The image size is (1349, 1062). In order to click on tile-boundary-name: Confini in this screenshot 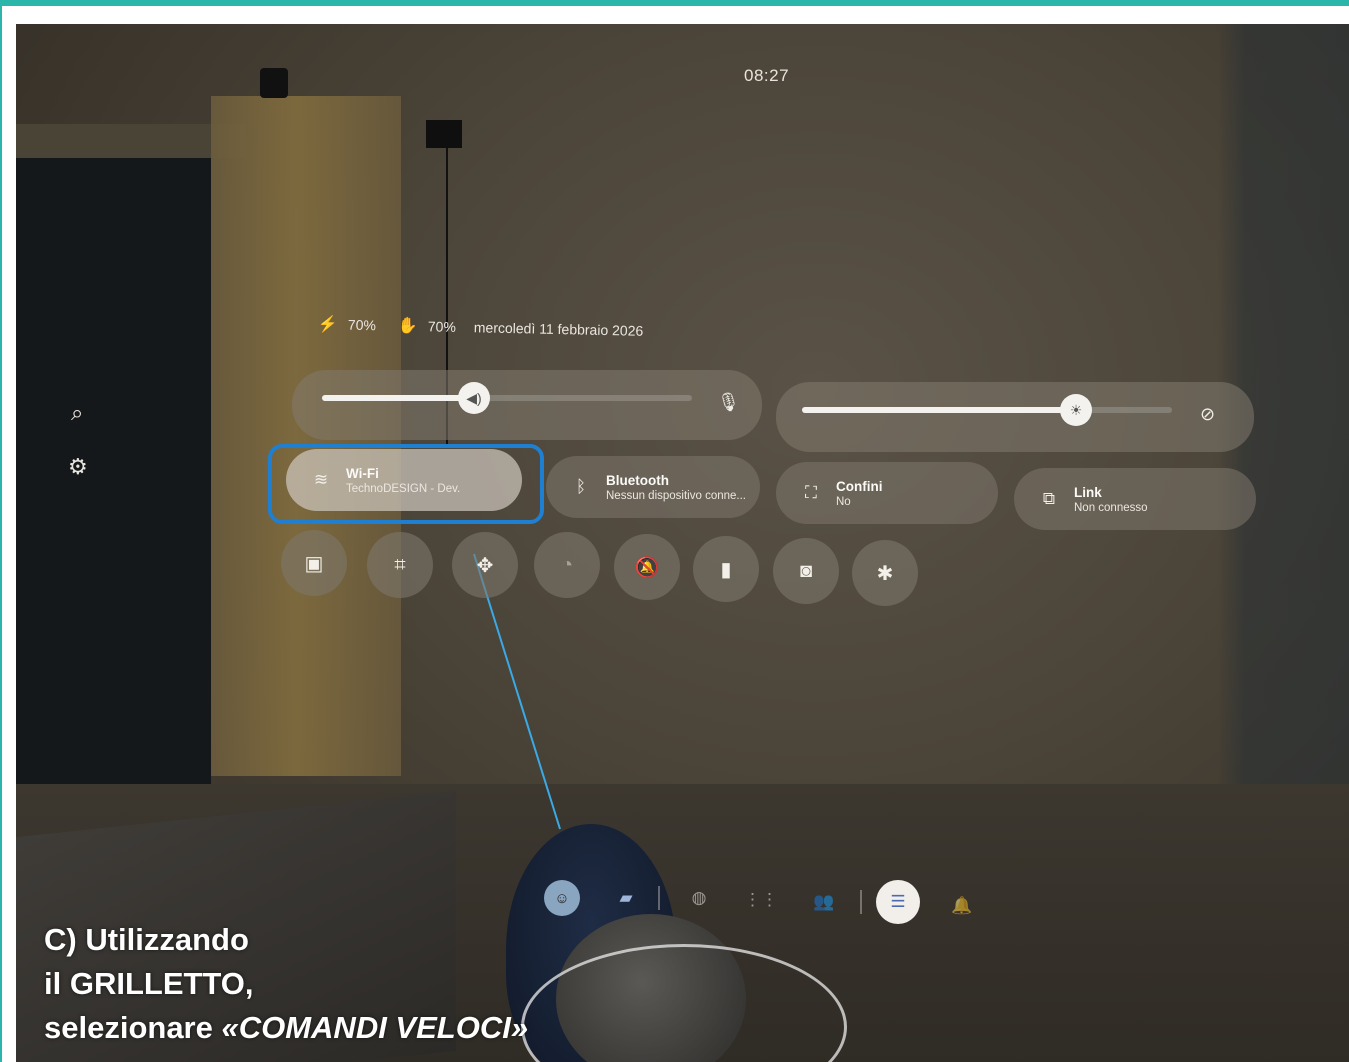, I will do `click(859, 486)`.